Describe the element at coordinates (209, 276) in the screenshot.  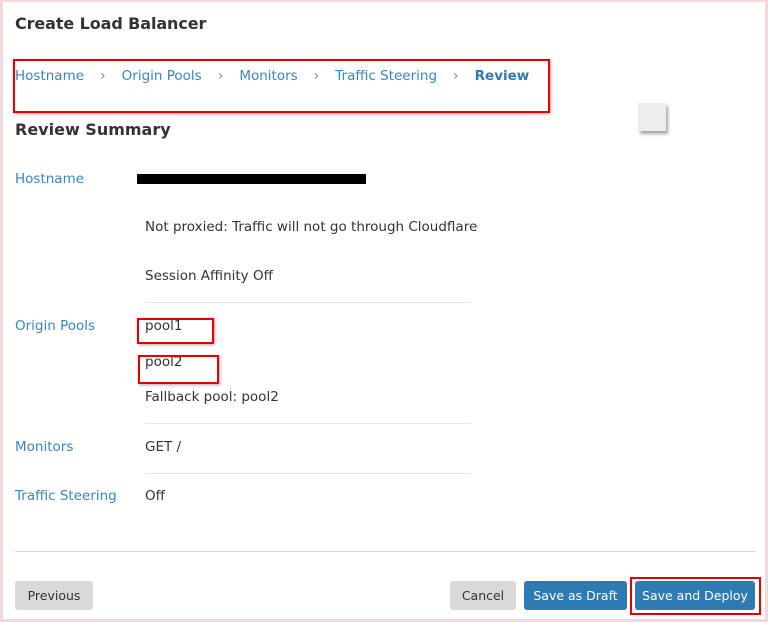
I see `session-affinity-value: Session Affinity Off` at that location.